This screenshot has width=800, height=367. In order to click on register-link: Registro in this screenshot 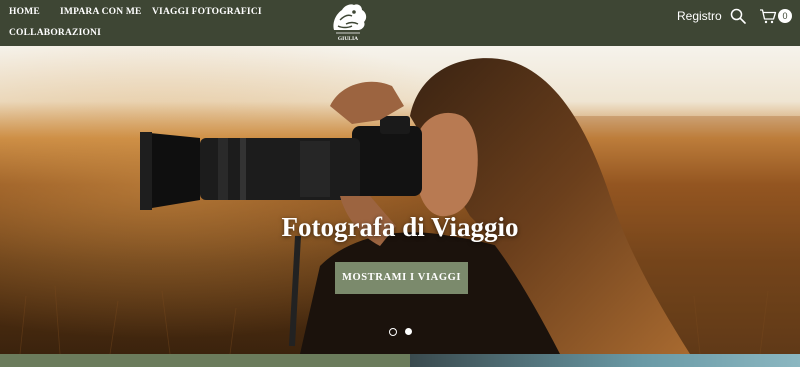, I will do `click(699, 16)`.